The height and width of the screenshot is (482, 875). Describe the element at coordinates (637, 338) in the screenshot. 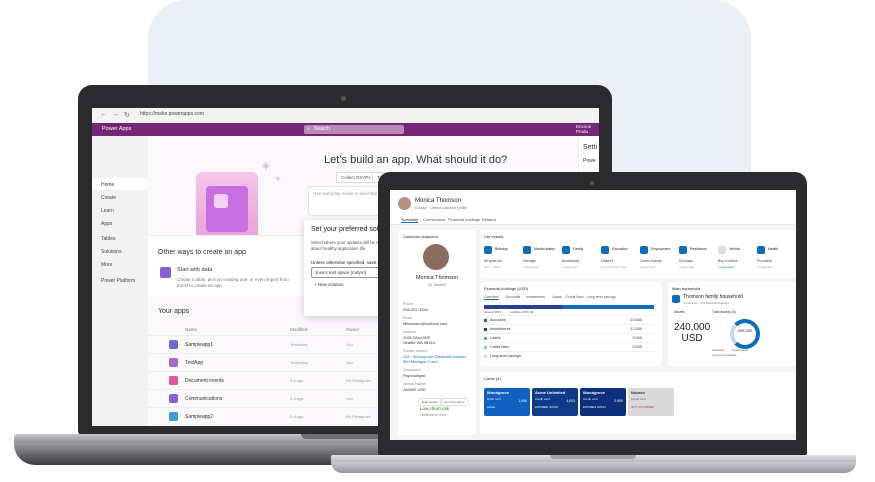

I see `holding-value: 9,000` at that location.